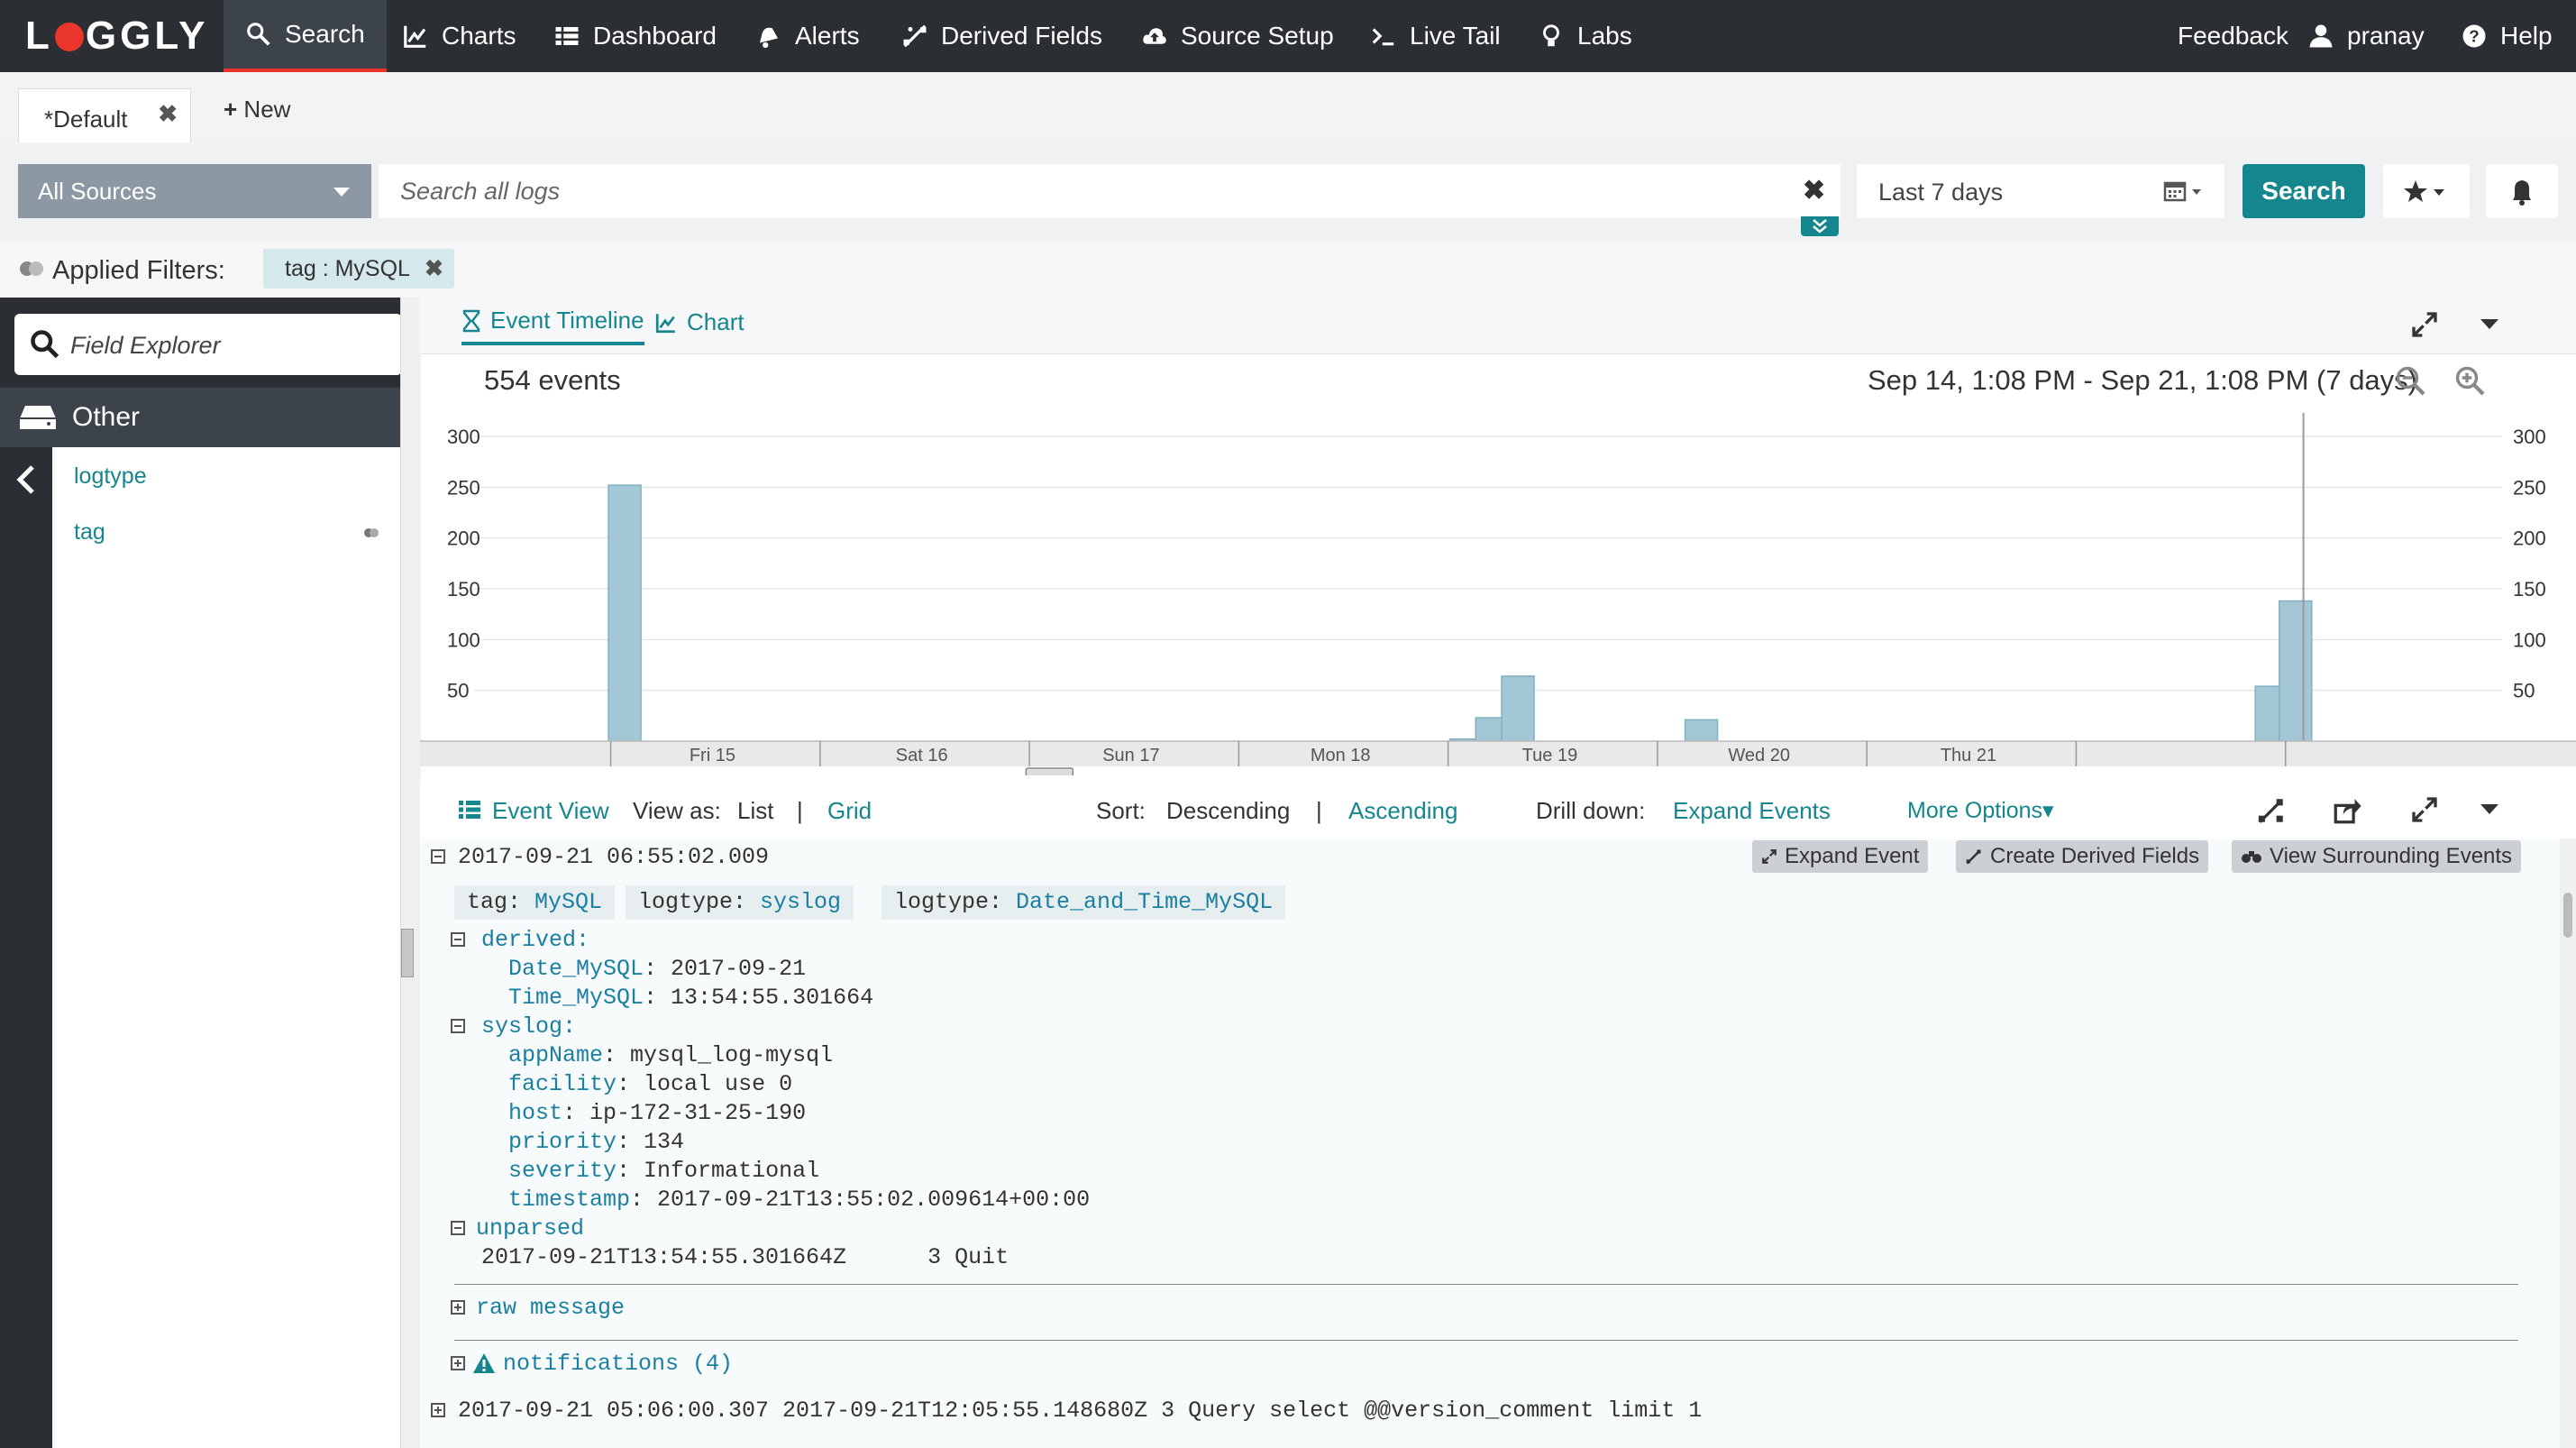 This screenshot has width=2576, height=1448. What do you see at coordinates (2507, 36) in the screenshot?
I see `help-link: ? Help` at bounding box center [2507, 36].